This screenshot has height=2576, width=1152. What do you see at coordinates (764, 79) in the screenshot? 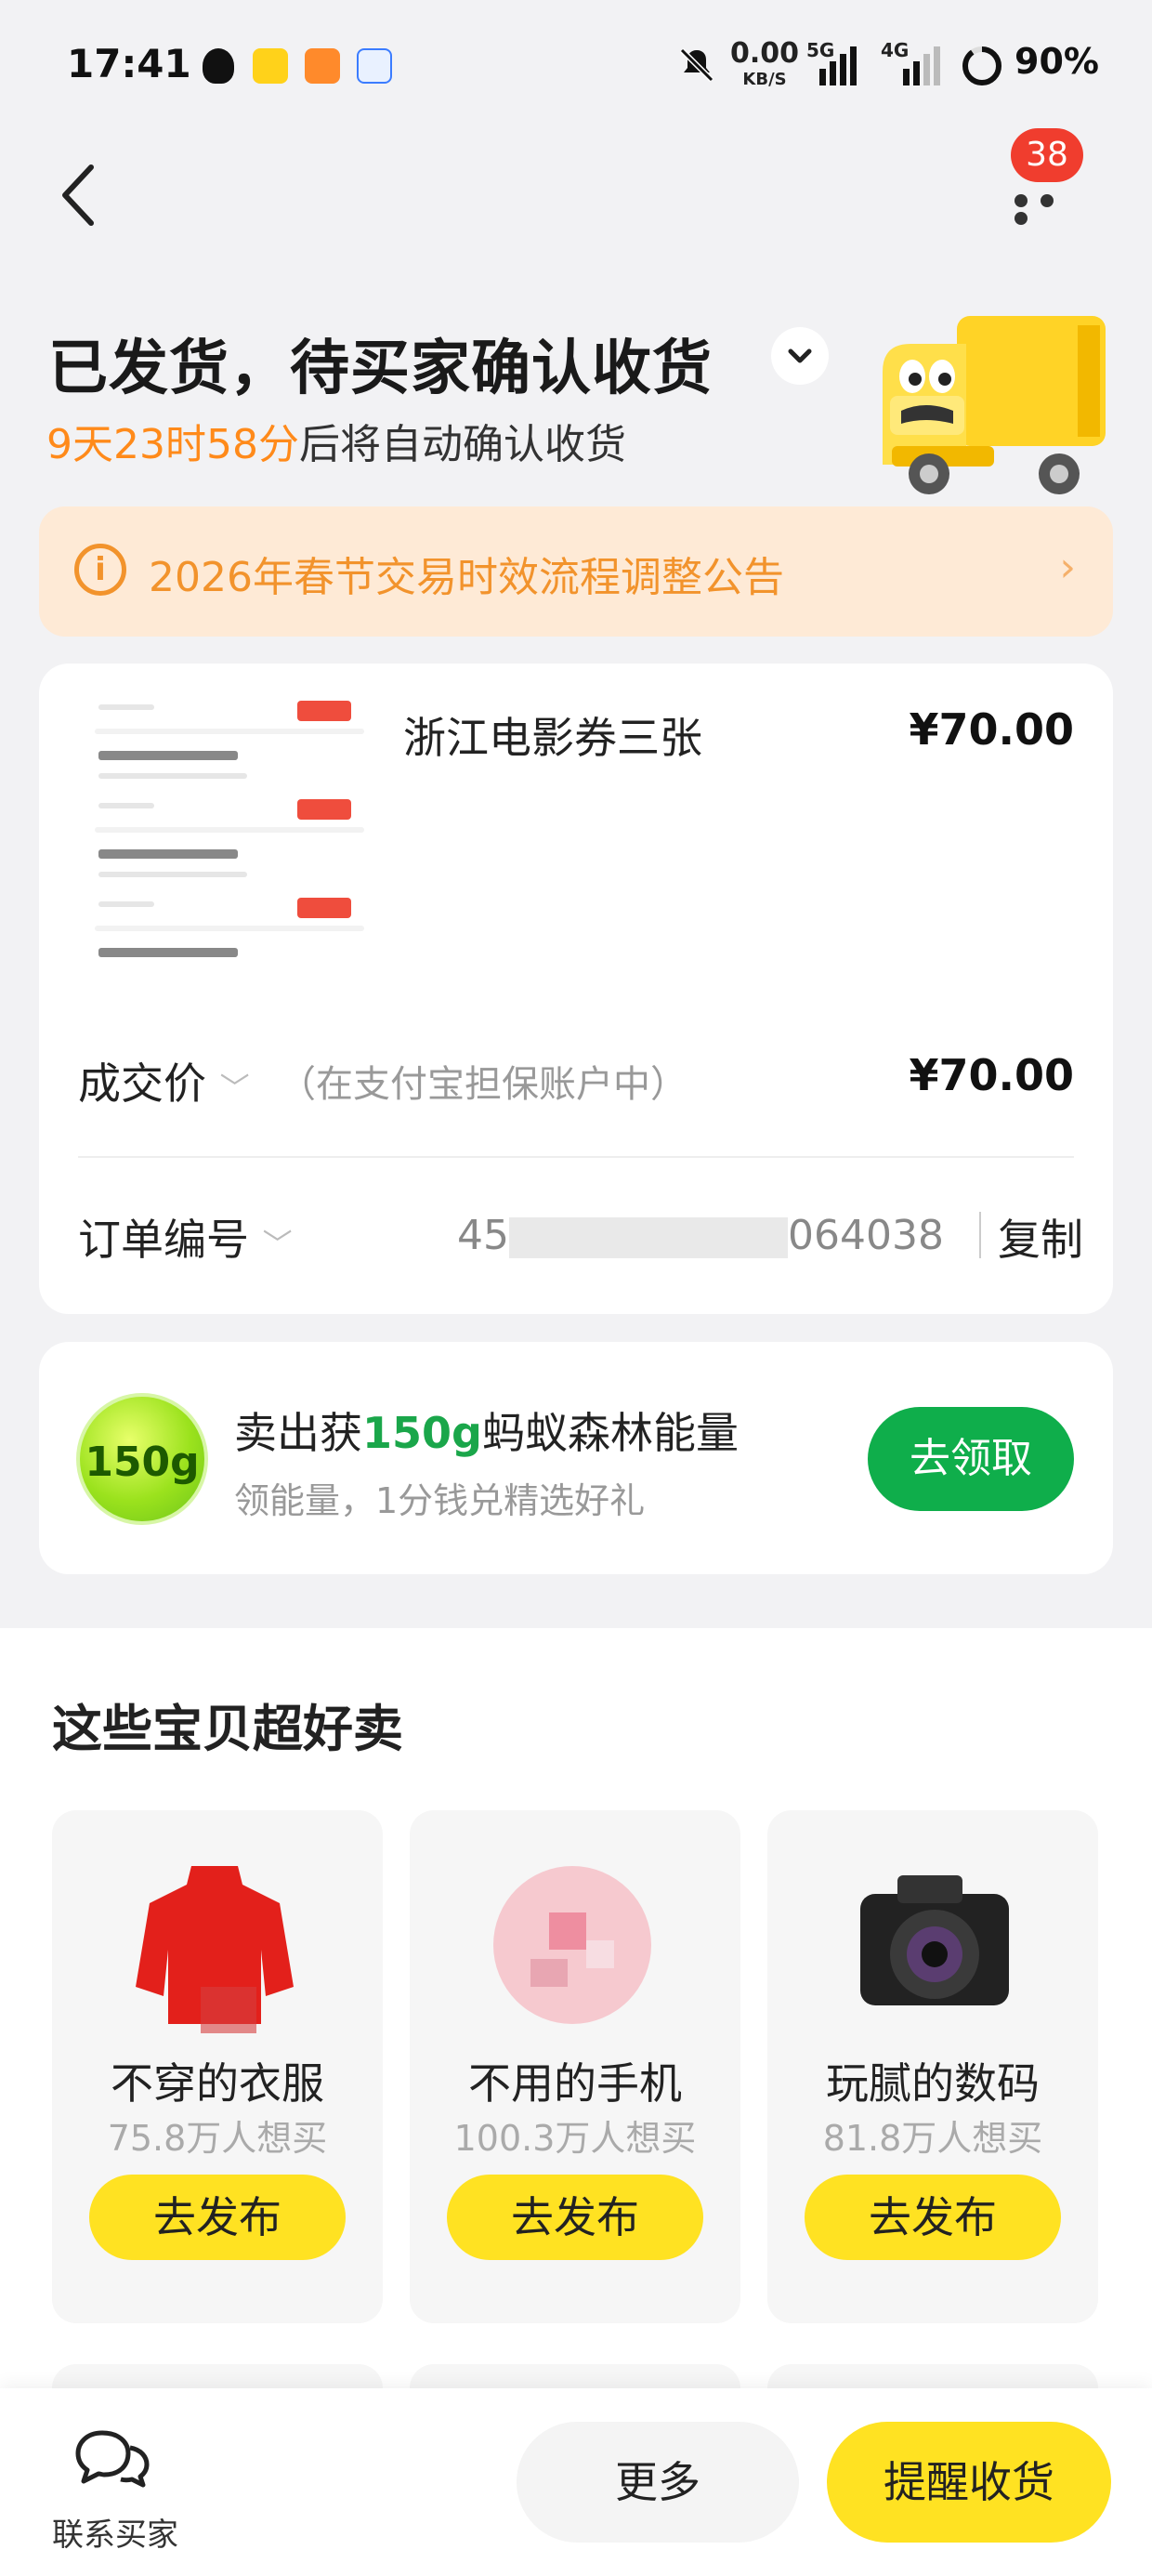
I see `network-speed-unit: KB/S` at bounding box center [764, 79].